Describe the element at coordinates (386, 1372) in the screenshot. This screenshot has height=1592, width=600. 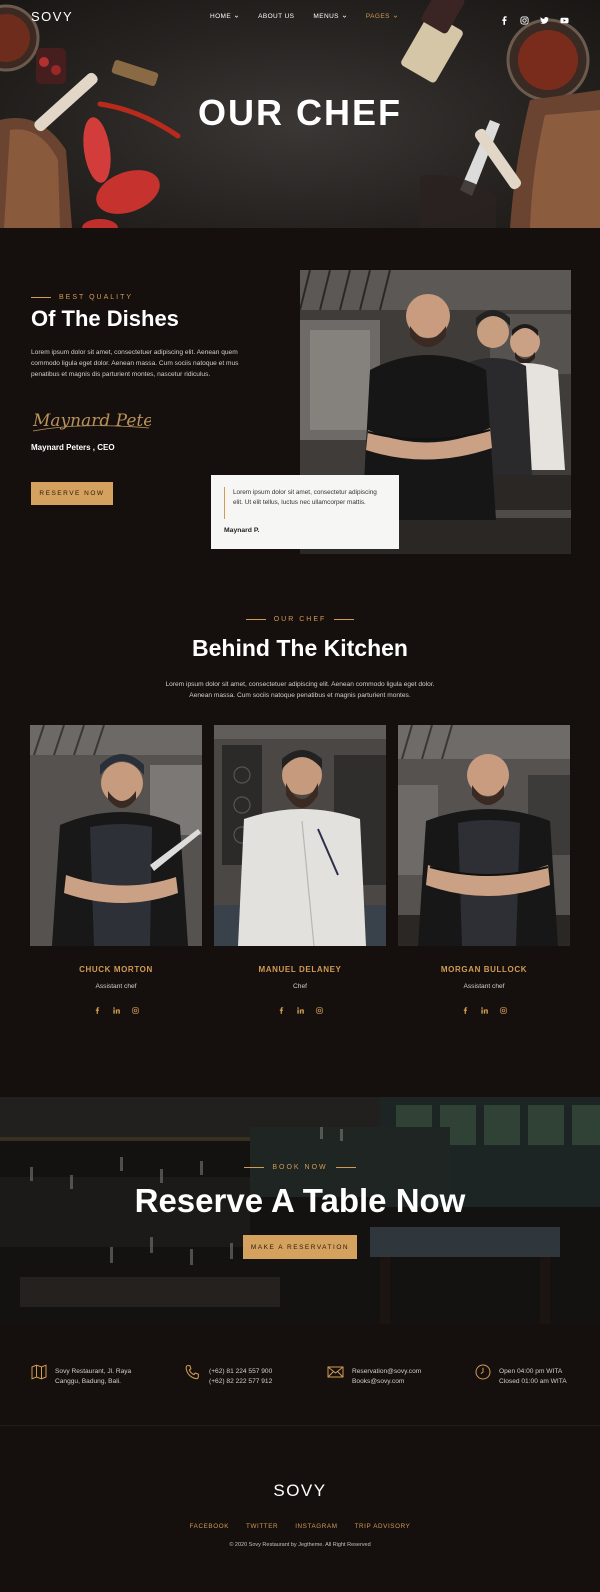
I see `contact-line: Reservation@sovy.com` at that location.